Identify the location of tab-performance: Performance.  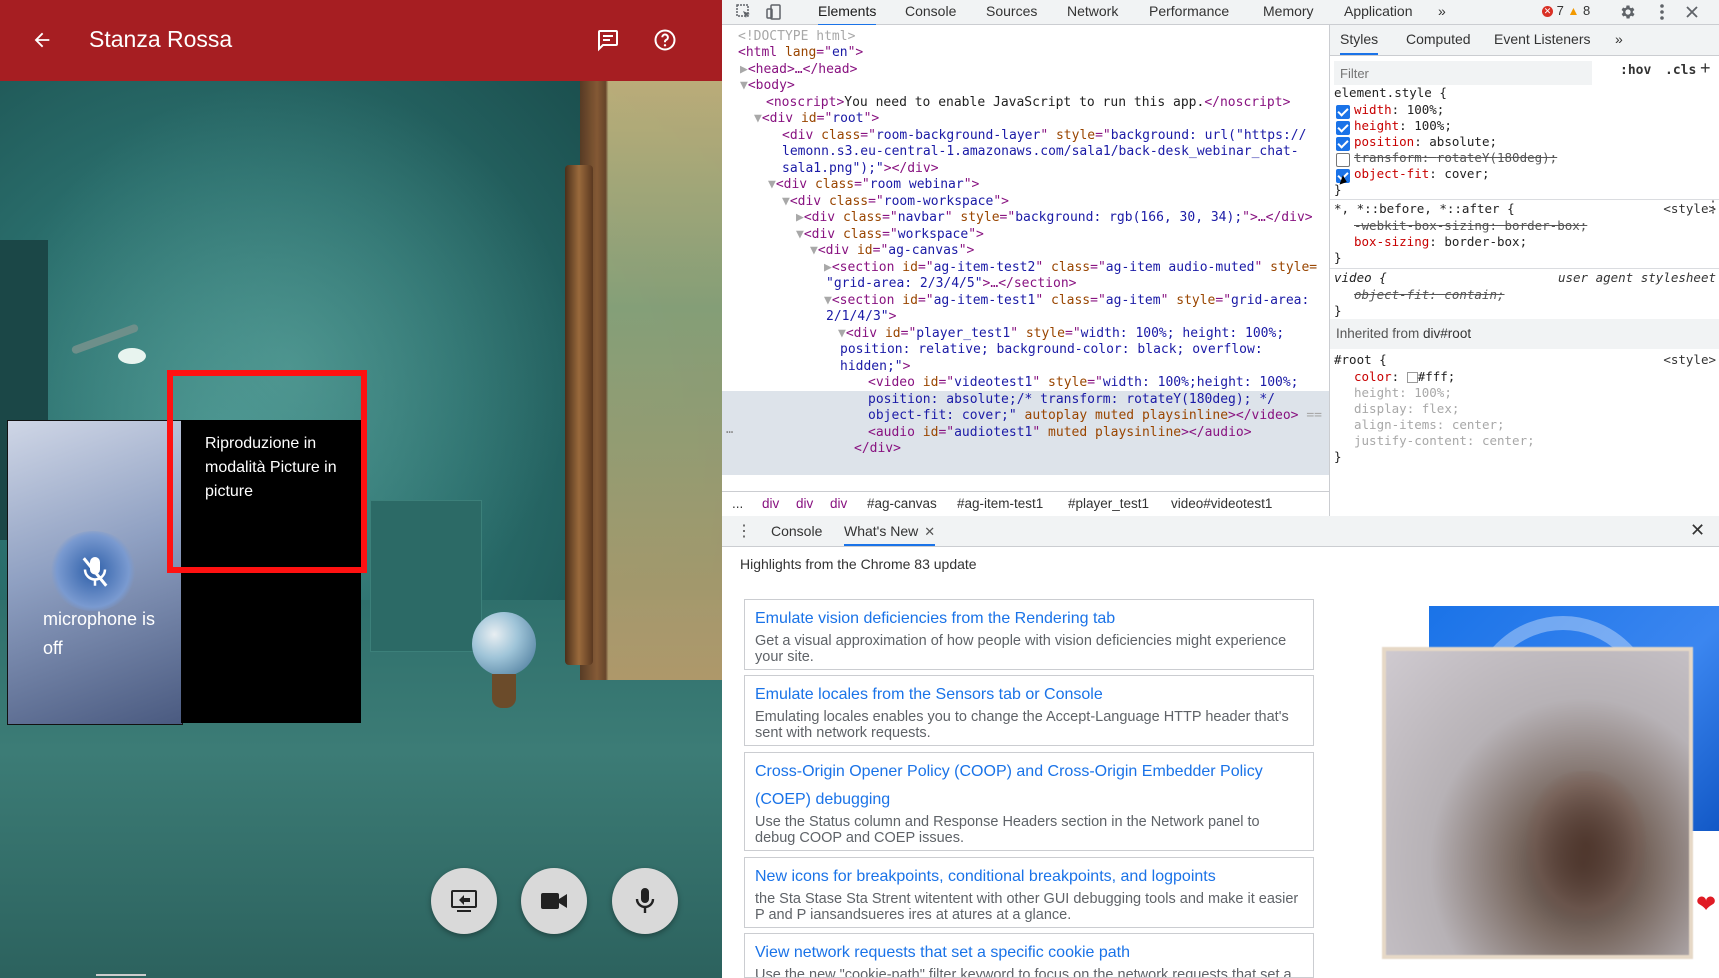
(1189, 12).